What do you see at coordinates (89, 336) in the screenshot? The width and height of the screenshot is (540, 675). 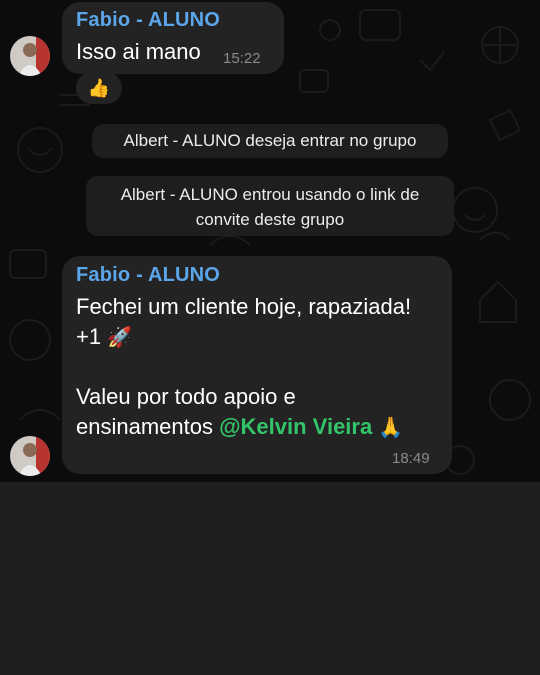 I see `message-text: +1` at bounding box center [89, 336].